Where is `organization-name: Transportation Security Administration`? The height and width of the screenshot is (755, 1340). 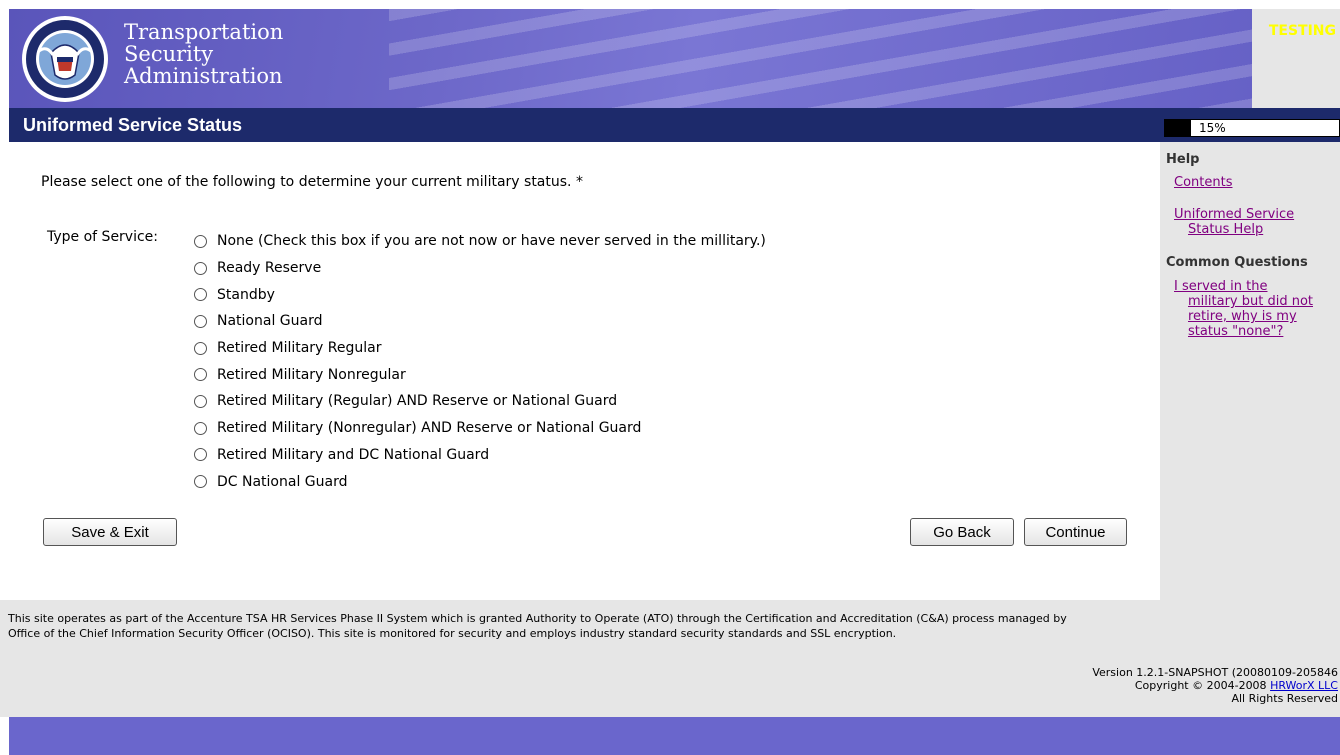 organization-name: Transportation Security Administration is located at coordinates (203, 54).